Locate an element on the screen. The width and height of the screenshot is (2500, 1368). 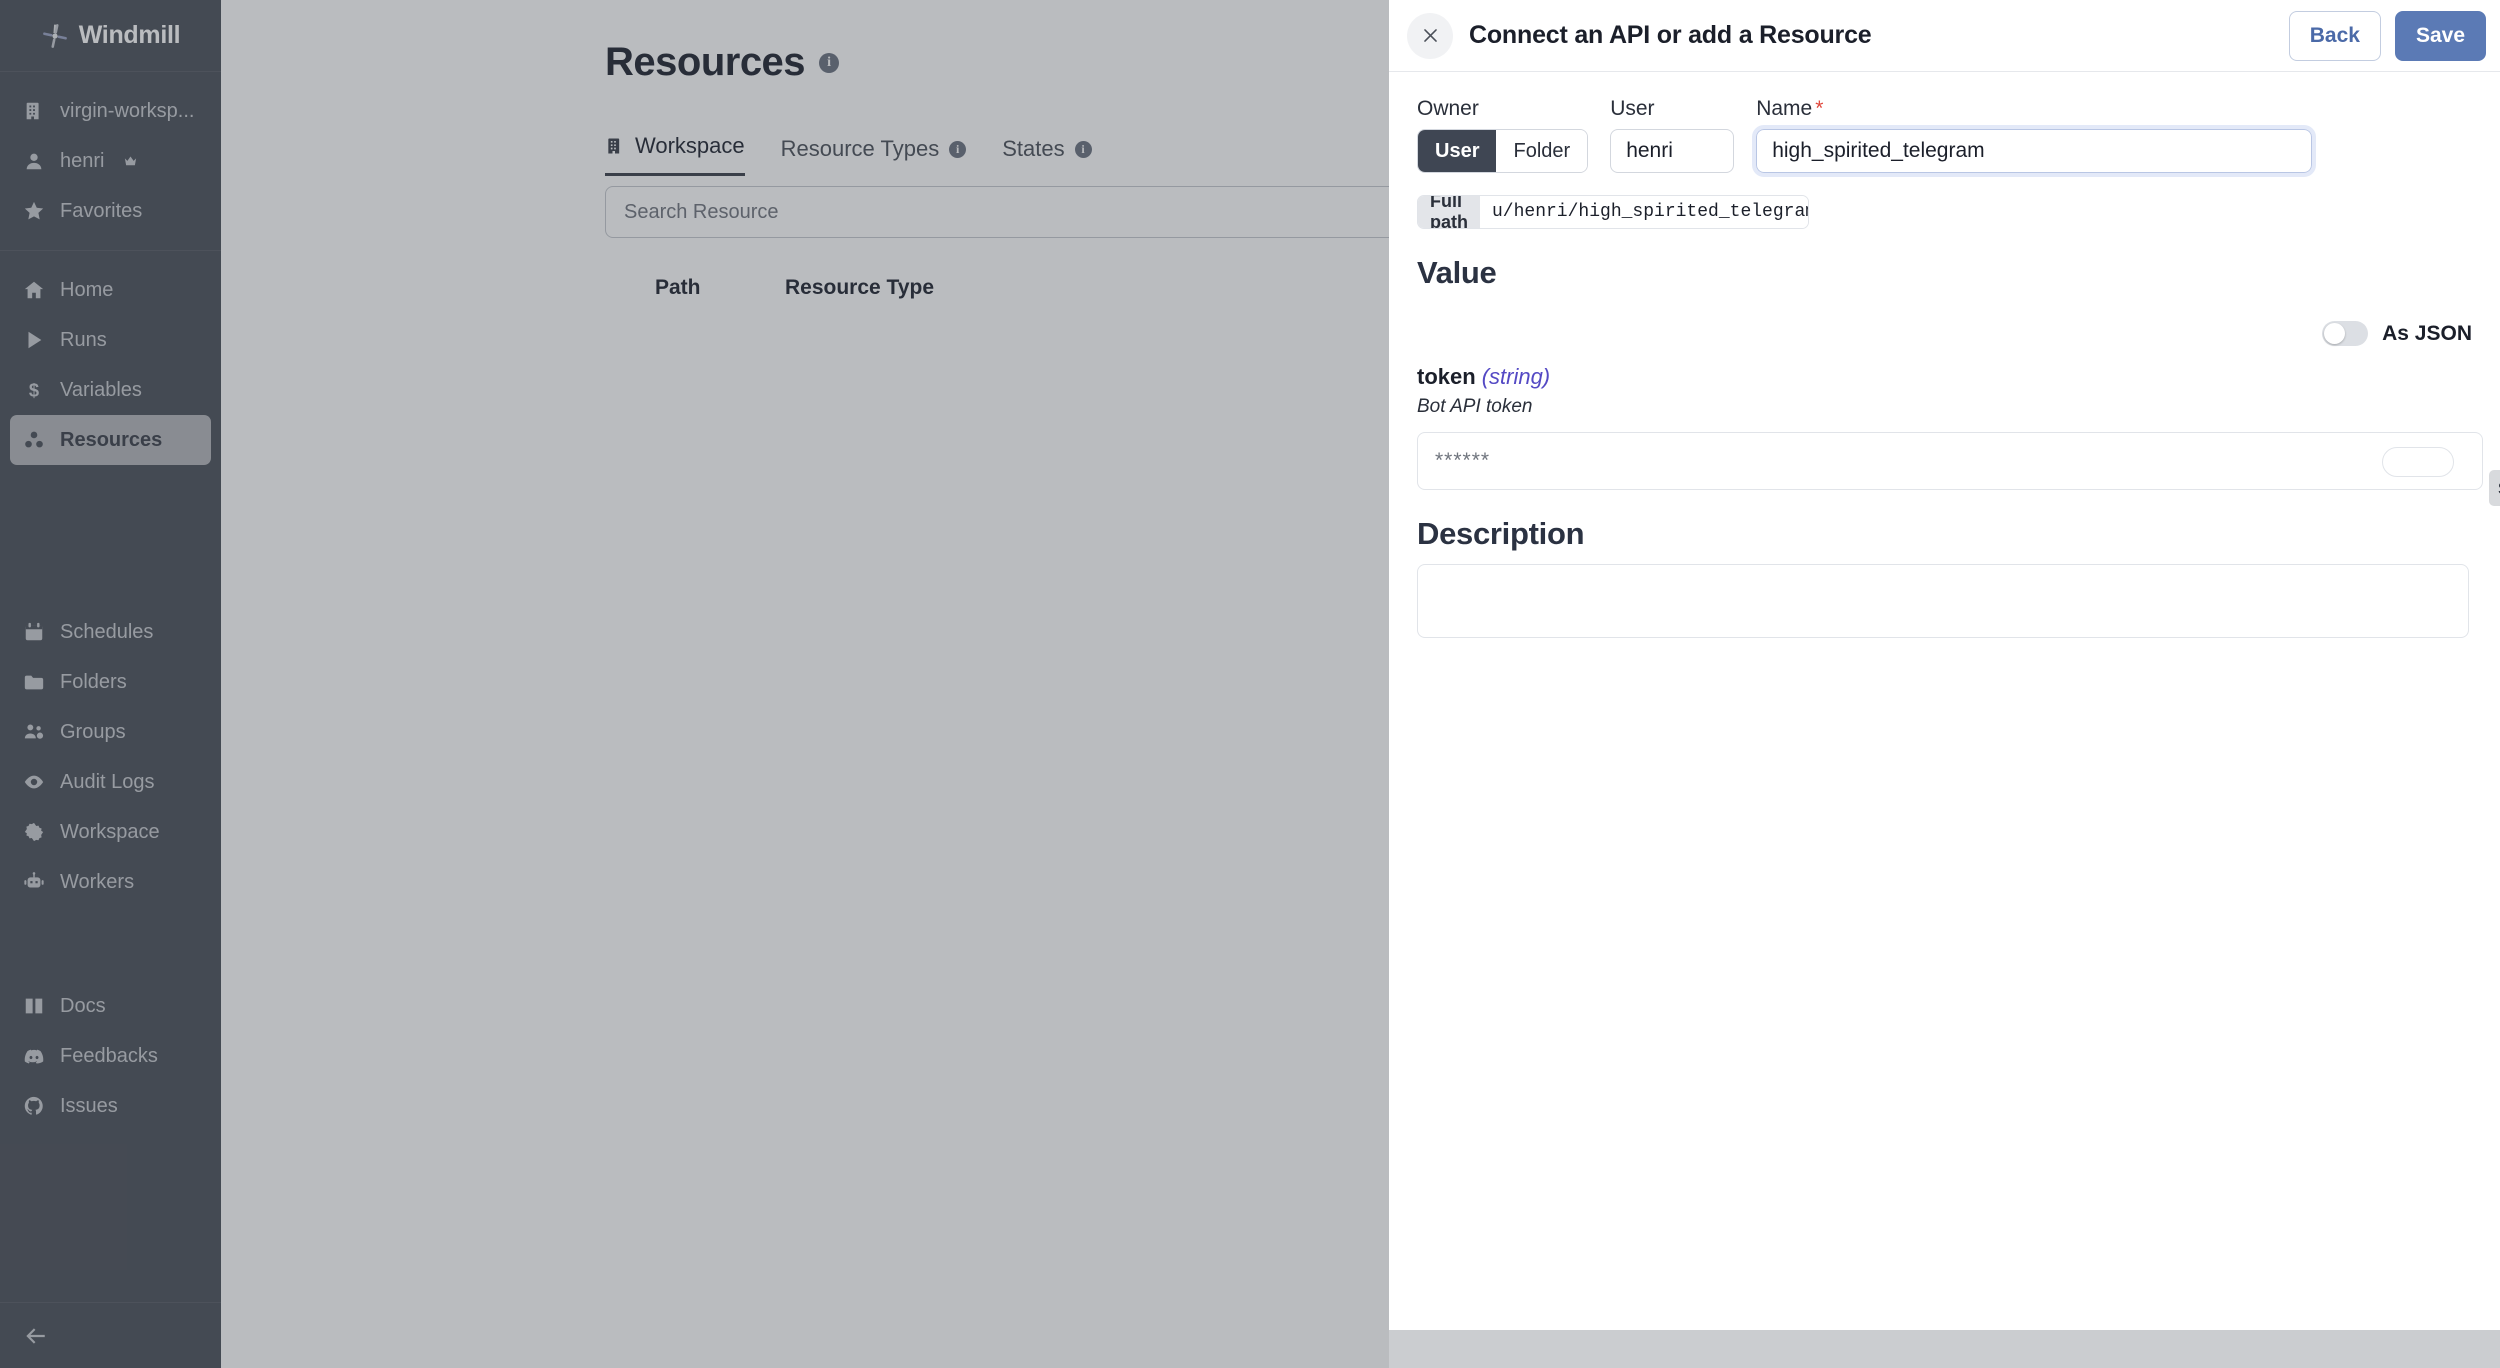
owner-option-user: User is located at coordinates (1457, 151).